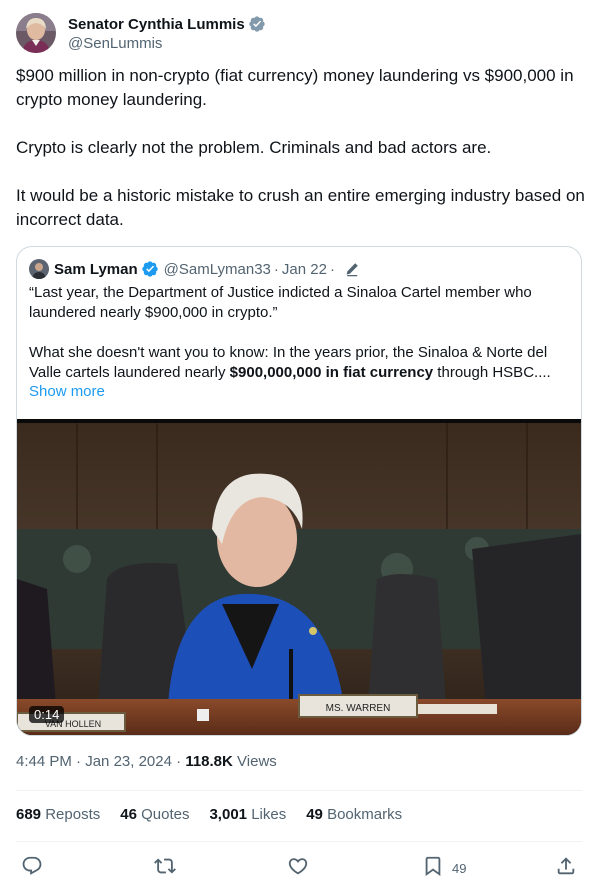 Image resolution: width=598 pixels, height=891 pixels. Describe the element at coordinates (358, 708) in the screenshot. I see `nameplate-warren: MS. WARREN` at that location.